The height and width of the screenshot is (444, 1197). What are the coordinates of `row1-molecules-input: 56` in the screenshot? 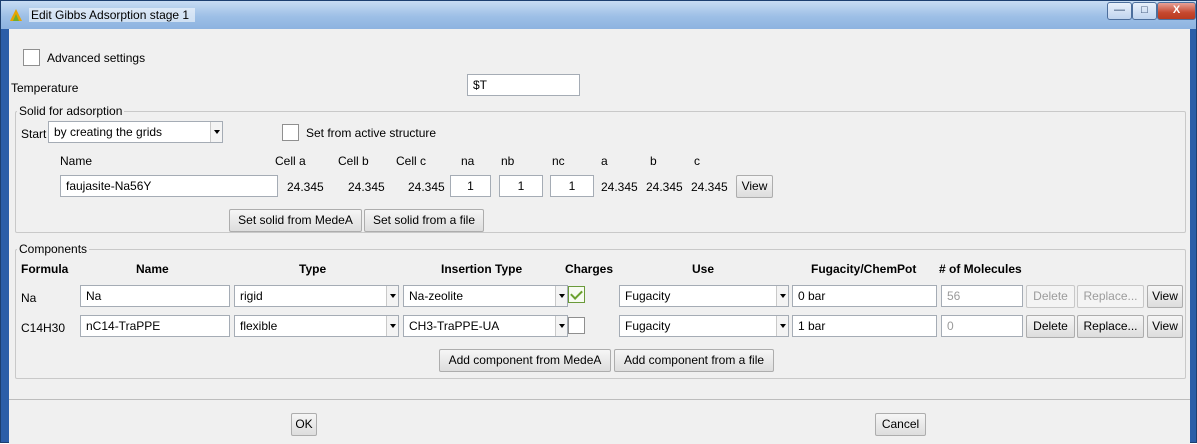 It's located at (982, 296).